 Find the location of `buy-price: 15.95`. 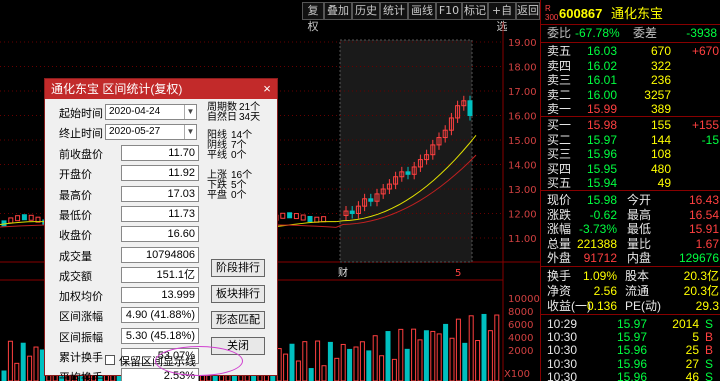

buy-price: 15.95 is located at coordinates (601, 168).